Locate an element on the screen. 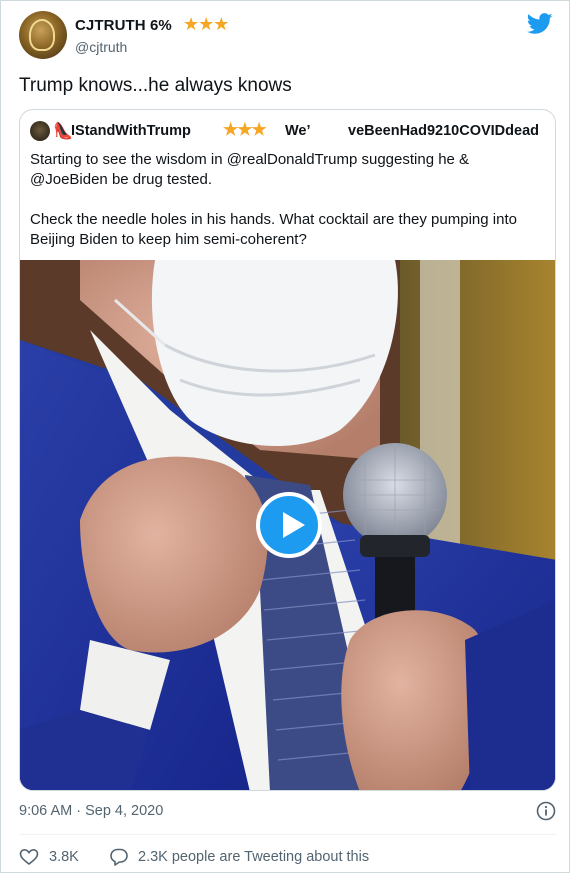 The height and width of the screenshot is (875, 572). avatar is located at coordinates (43, 35).